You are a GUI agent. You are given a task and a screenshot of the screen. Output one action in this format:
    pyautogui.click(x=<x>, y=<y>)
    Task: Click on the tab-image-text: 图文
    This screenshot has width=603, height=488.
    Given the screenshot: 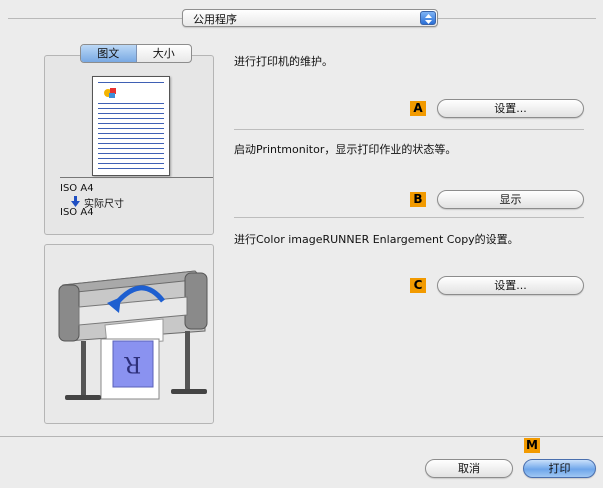 What is the action you would take?
    pyautogui.click(x=109, y=53)
    